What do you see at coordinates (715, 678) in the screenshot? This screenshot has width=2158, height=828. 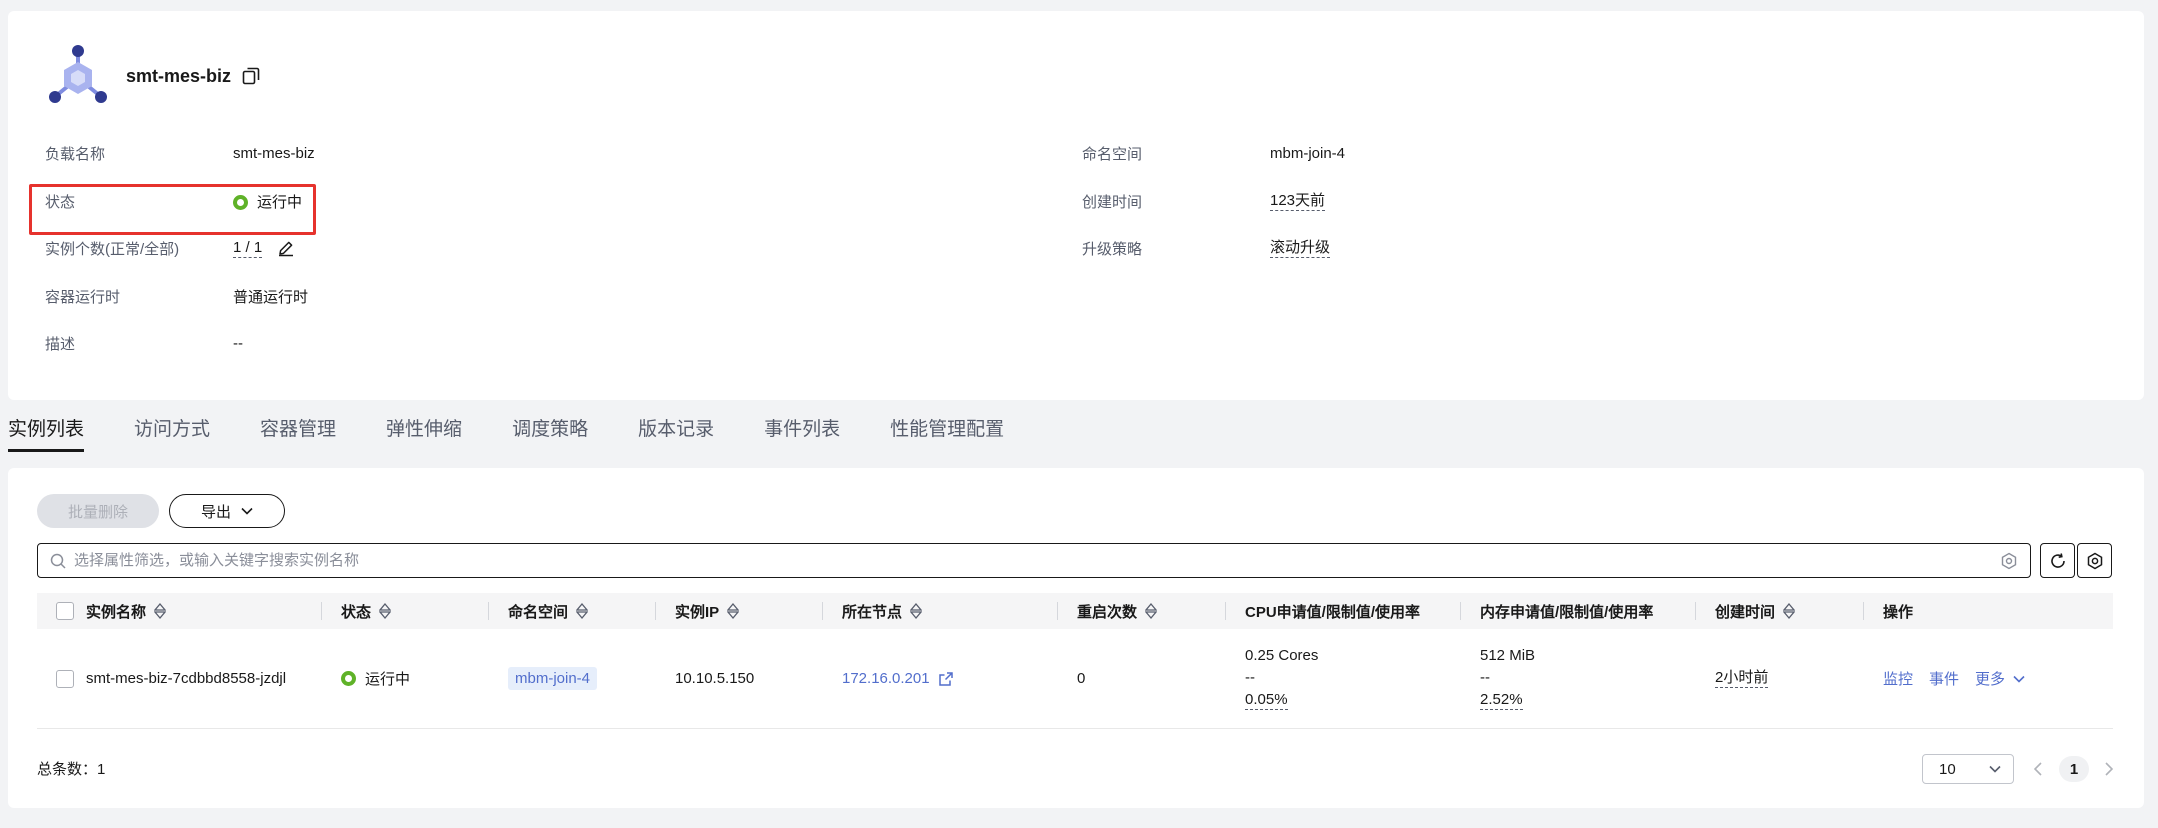 I see `instance-ip: 10.10.5.150` at bounding box center [715, 678].